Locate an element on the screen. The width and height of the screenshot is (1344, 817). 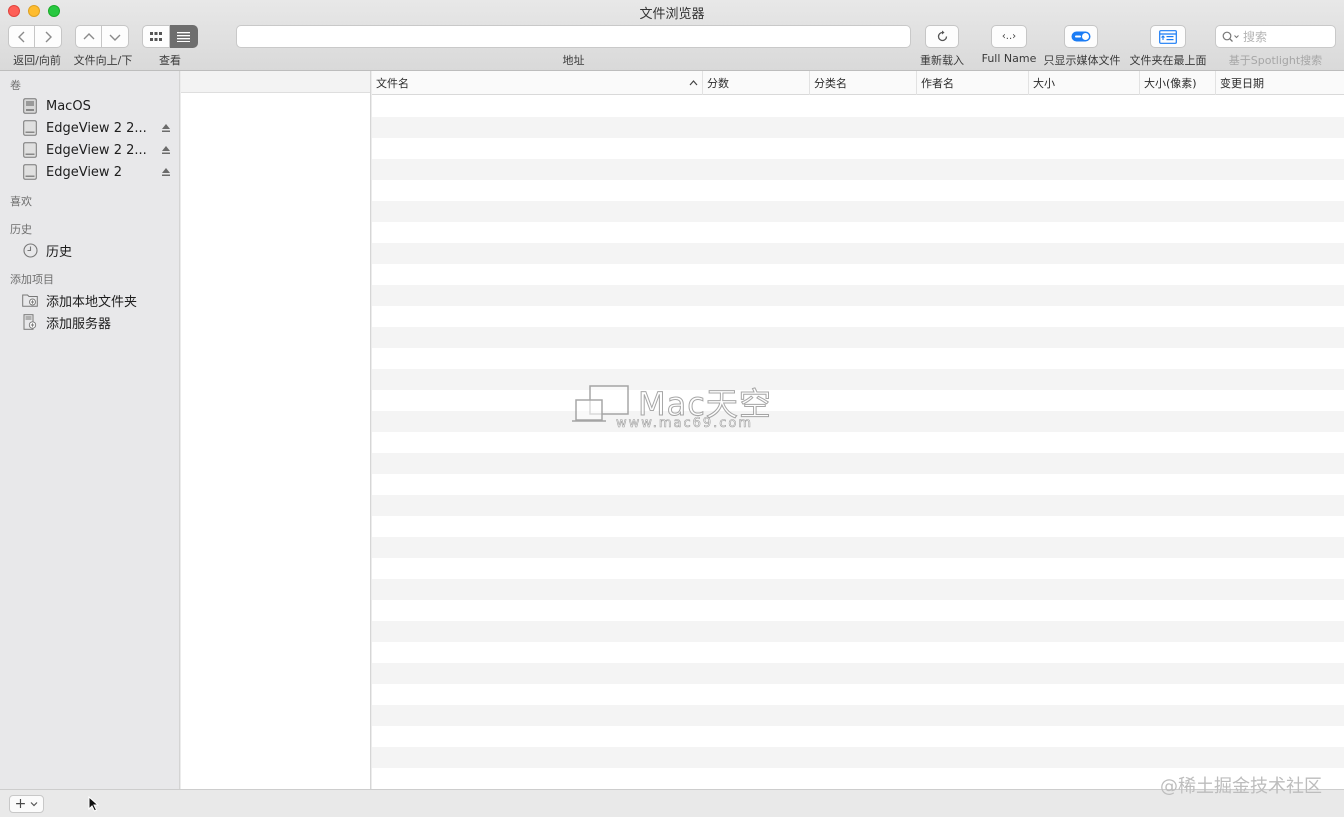
folder-add-icon is located at coordinates (30, 300).